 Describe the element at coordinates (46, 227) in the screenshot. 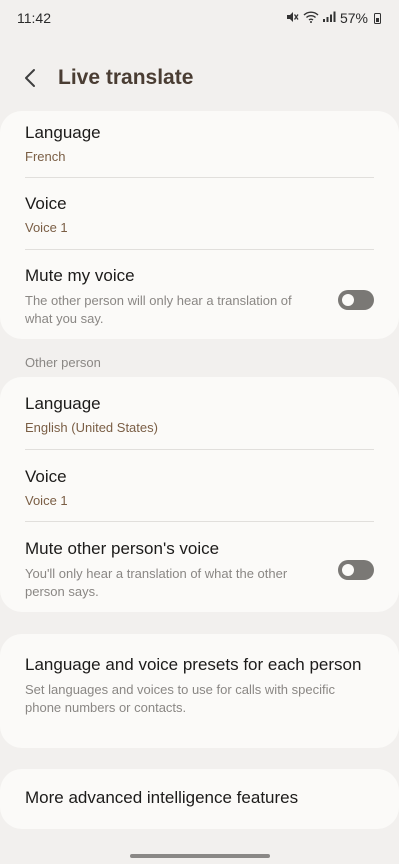

I see `my-voice-value: Voice 1` at that location.